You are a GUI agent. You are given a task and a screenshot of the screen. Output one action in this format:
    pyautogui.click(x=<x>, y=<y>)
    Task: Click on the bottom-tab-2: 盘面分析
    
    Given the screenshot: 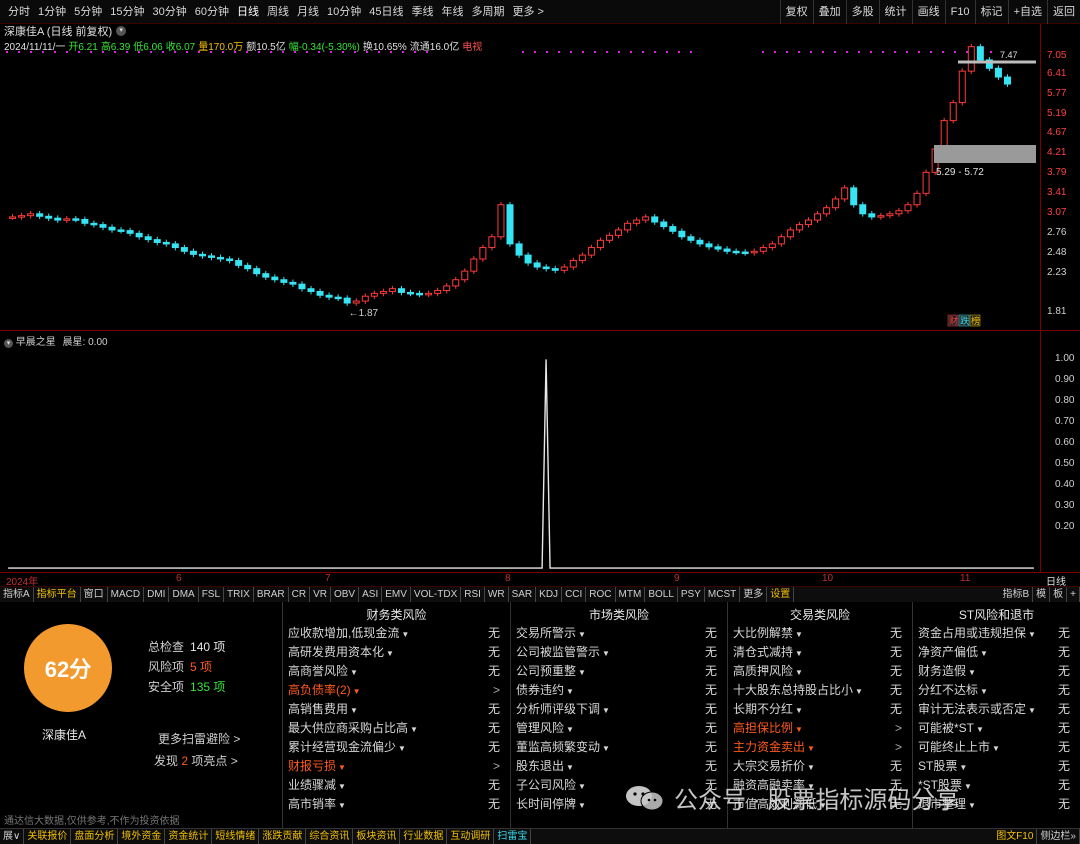 What is the action you would take?
    pyautogui.click(x=95, y=836)
    